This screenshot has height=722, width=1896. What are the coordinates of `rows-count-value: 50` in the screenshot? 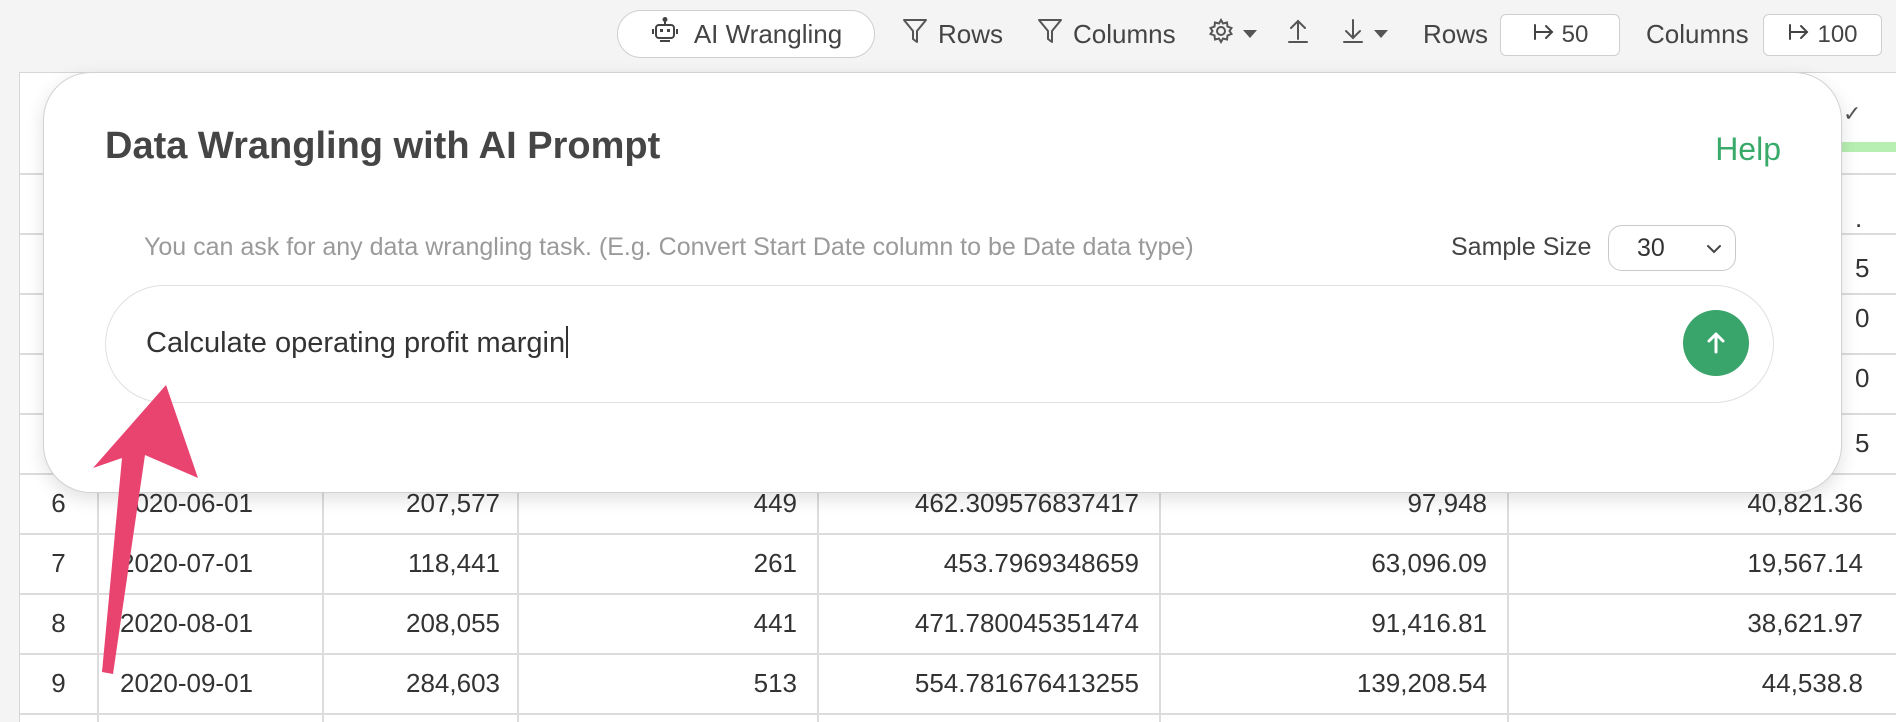 It's located at (1575, 34).